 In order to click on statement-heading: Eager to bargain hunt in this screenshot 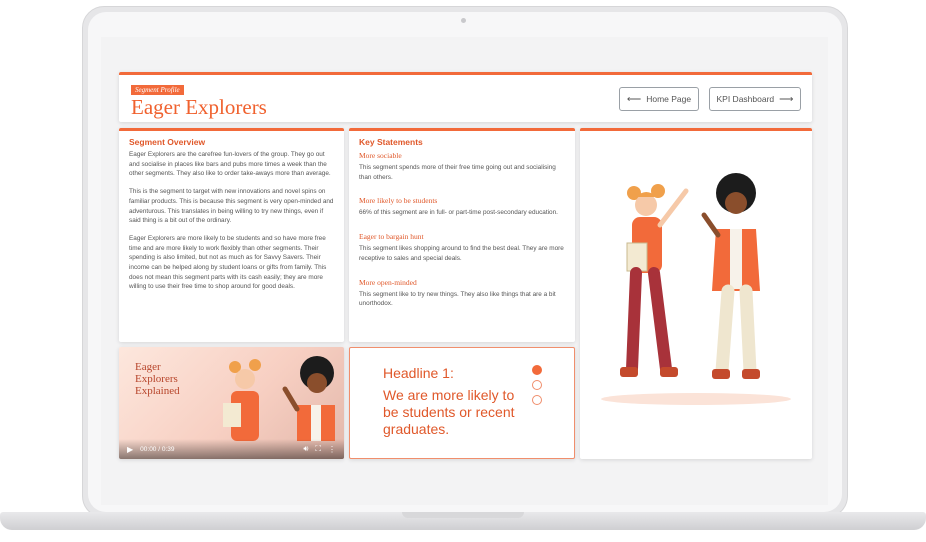, I will do `click(391, 237)`.